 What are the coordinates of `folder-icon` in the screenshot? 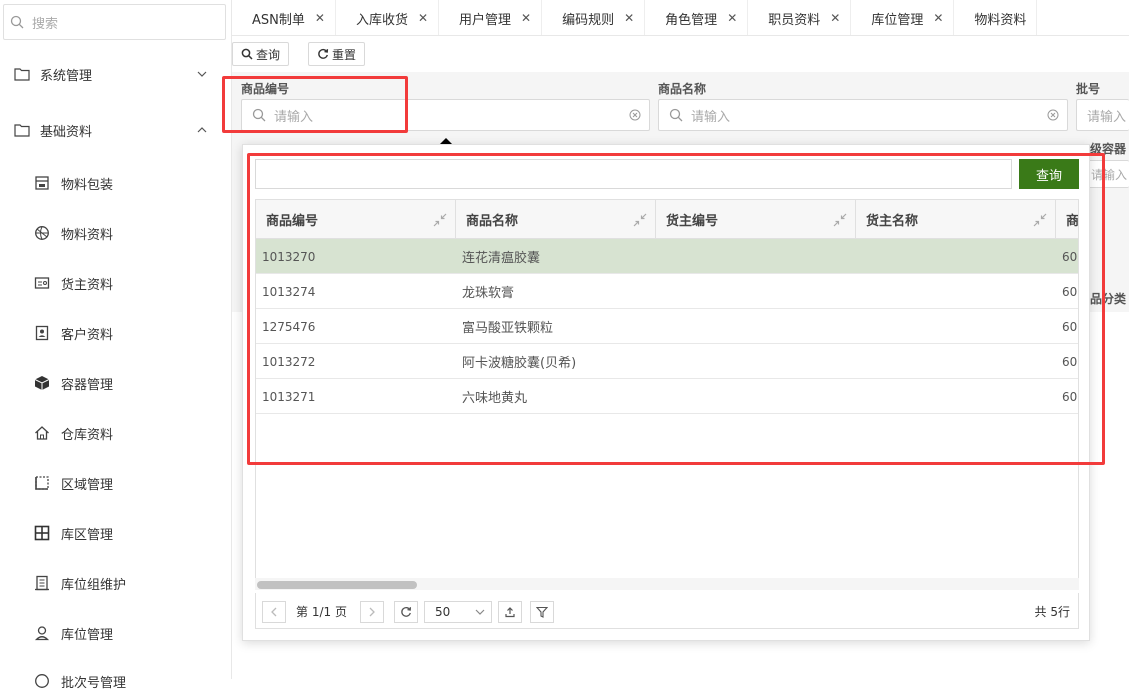 It's located at (22, 130).